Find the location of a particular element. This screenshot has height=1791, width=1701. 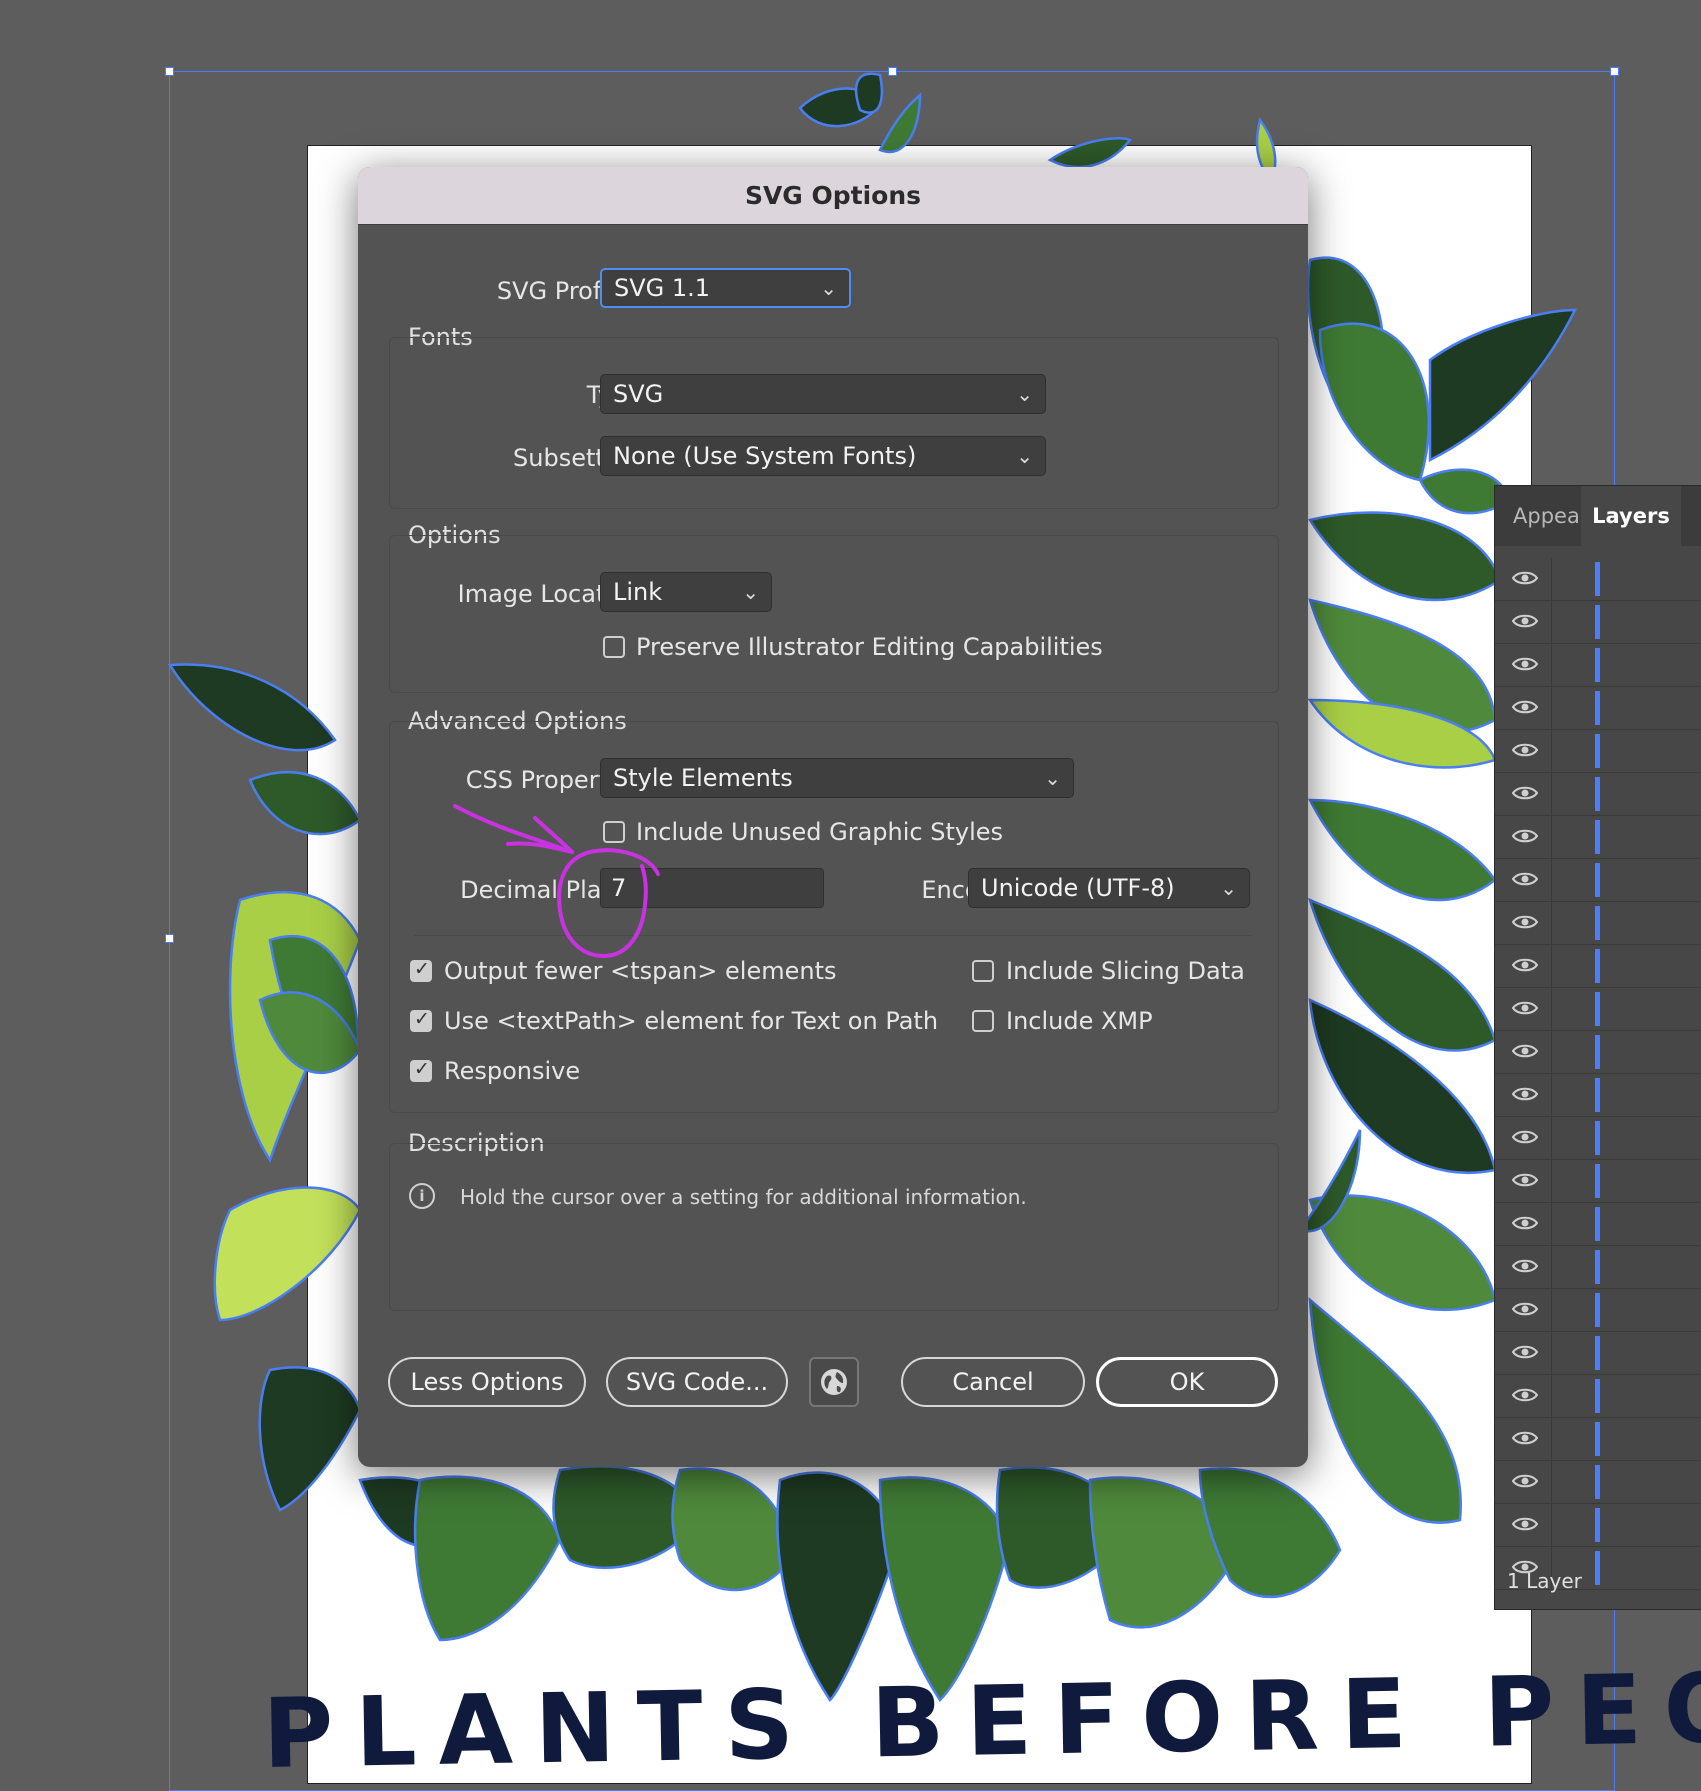

subsetting-select: None (Use System Fonts) ⌄ is located at coordinates (823, 456).